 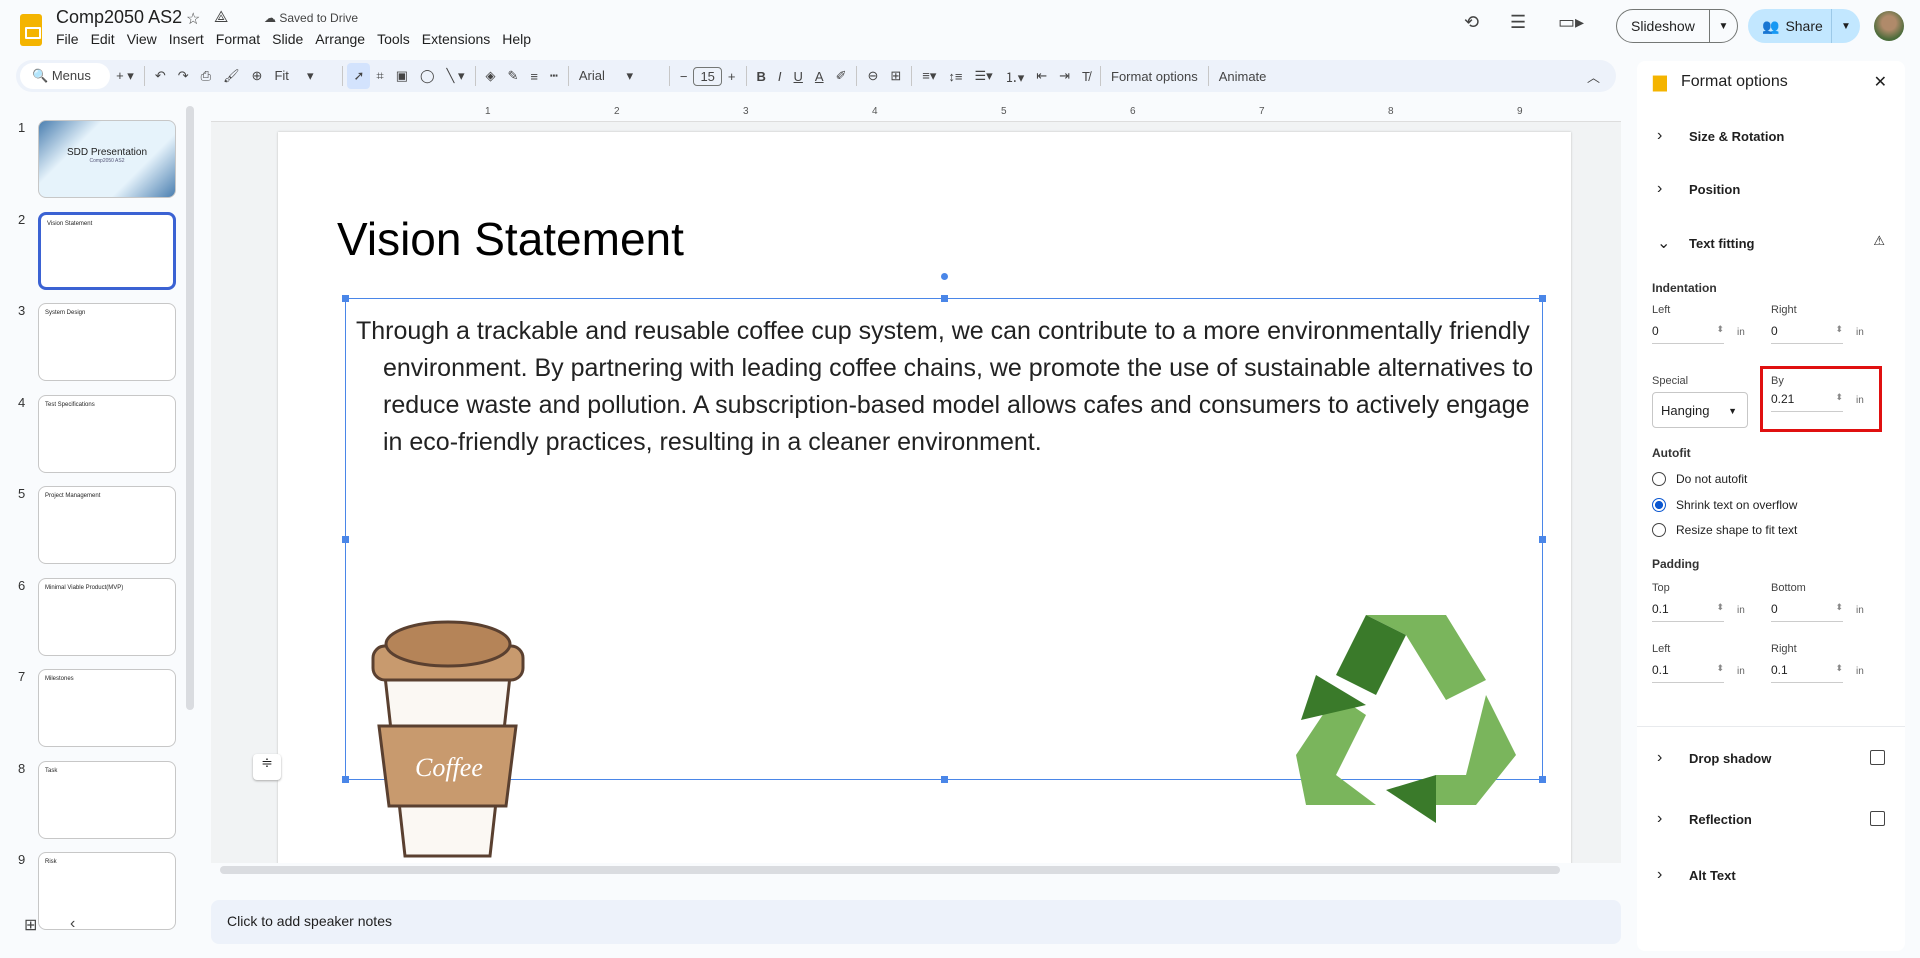 I want to click on radio-resize-shape: Resize shape to fit text, so click(x=1724, y=530).